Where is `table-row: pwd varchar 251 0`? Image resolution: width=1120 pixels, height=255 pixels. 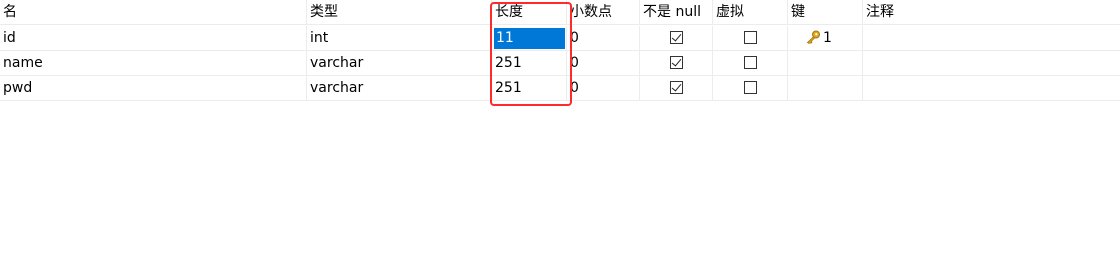
table-row: pwd varchar 251 0 is located at coordinates (560, 88).